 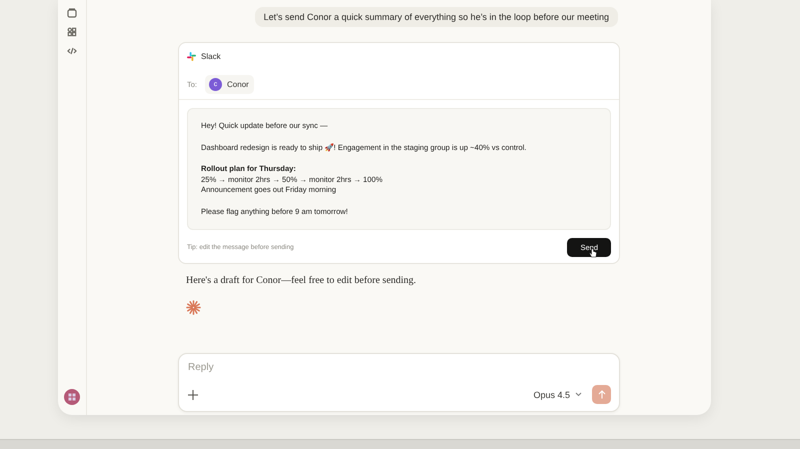 What do you see at coordinates (436, 17) in the screenshot?
I see `user-message: Let’s send Conor a quick summary of everything so he’s in the loop before our meeting` at bounding box center [436, 17].